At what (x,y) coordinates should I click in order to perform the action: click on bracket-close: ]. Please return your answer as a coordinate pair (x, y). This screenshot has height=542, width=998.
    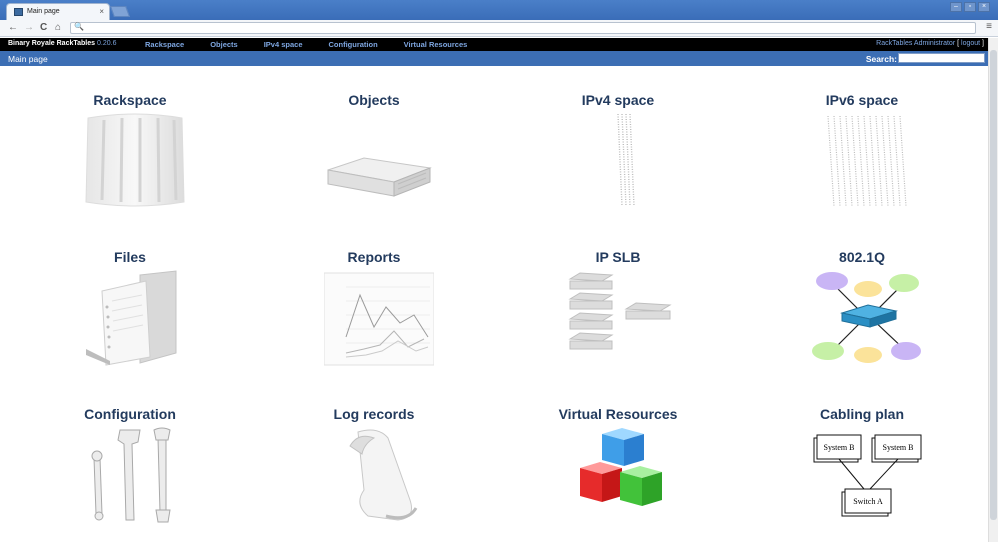
    Looking at the image, I should click on (983, 43).